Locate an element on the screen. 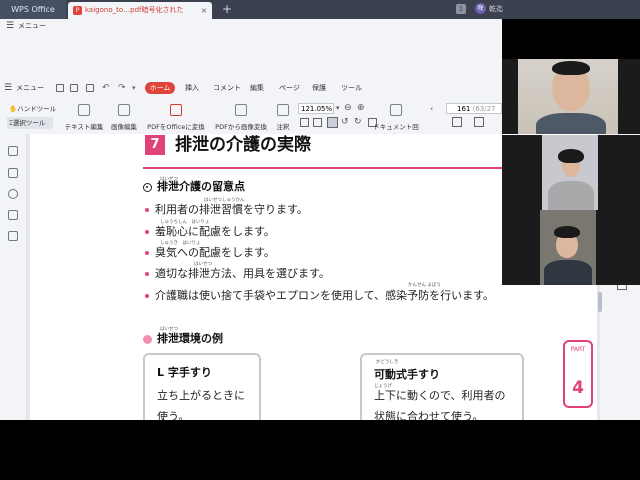 The image size is (640, 480). print-icon is located at coordinates (90, 88).